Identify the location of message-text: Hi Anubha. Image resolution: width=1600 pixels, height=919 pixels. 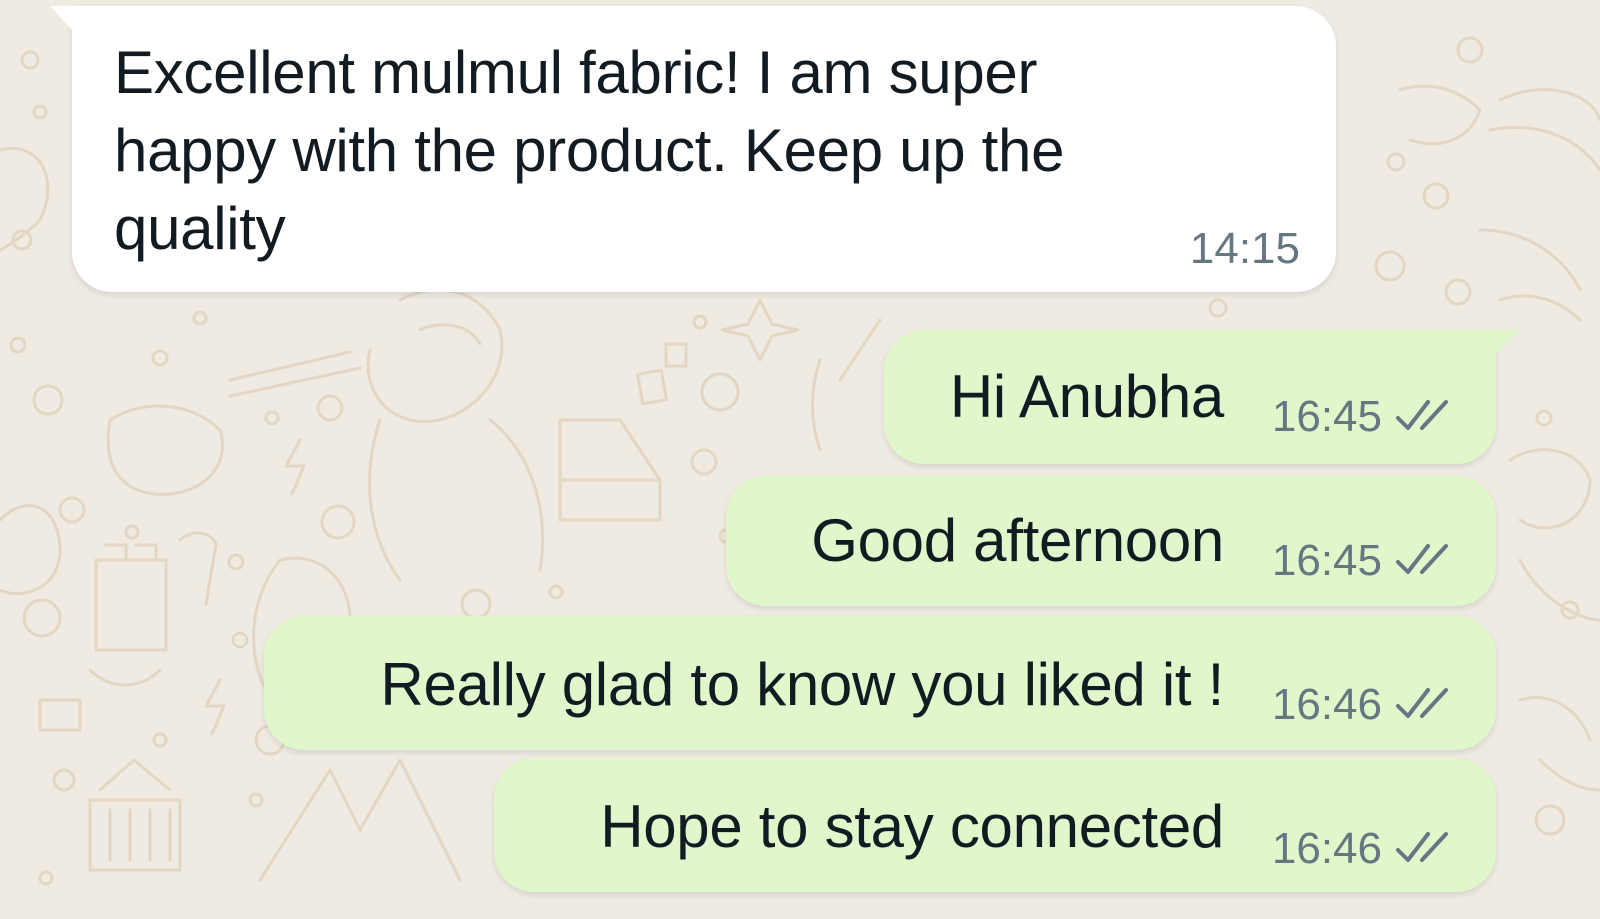
(1086, 396).